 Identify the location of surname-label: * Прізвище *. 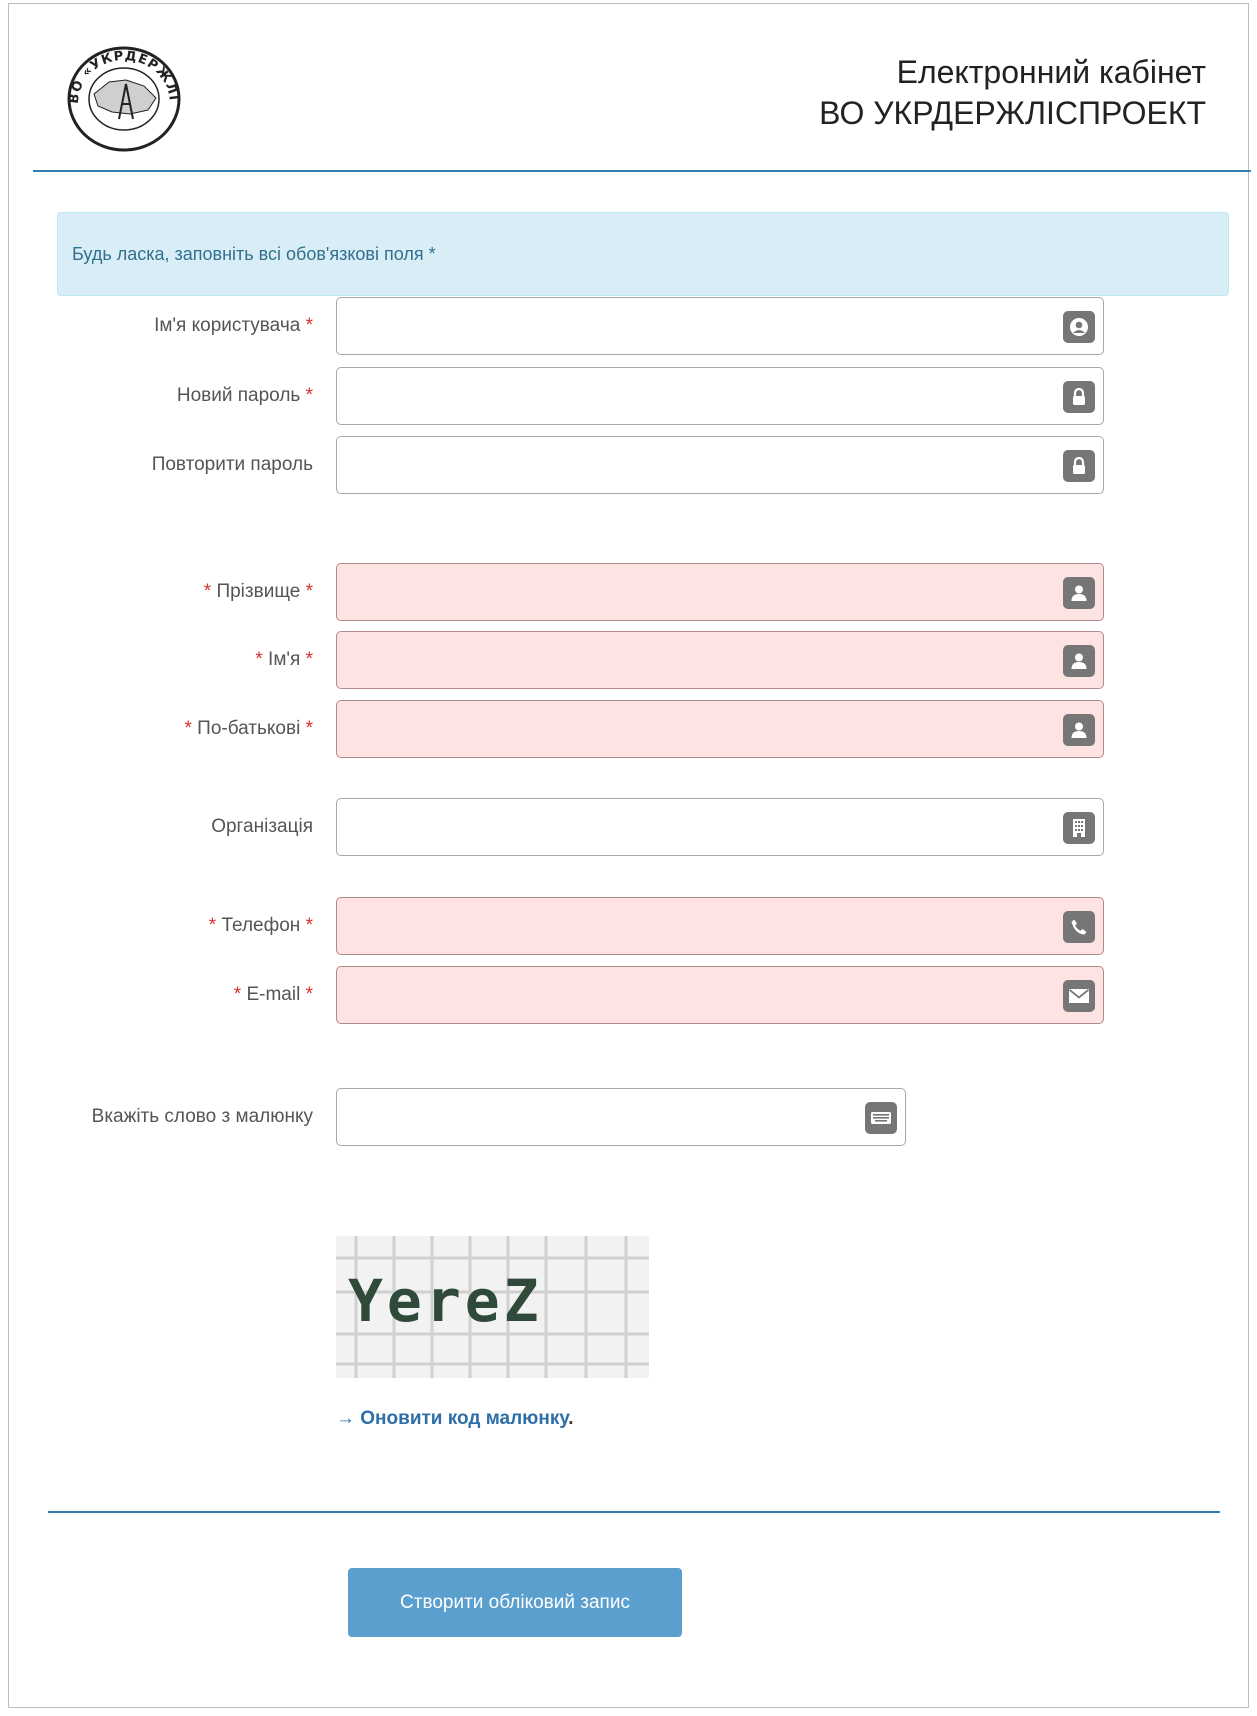
(258, 591).